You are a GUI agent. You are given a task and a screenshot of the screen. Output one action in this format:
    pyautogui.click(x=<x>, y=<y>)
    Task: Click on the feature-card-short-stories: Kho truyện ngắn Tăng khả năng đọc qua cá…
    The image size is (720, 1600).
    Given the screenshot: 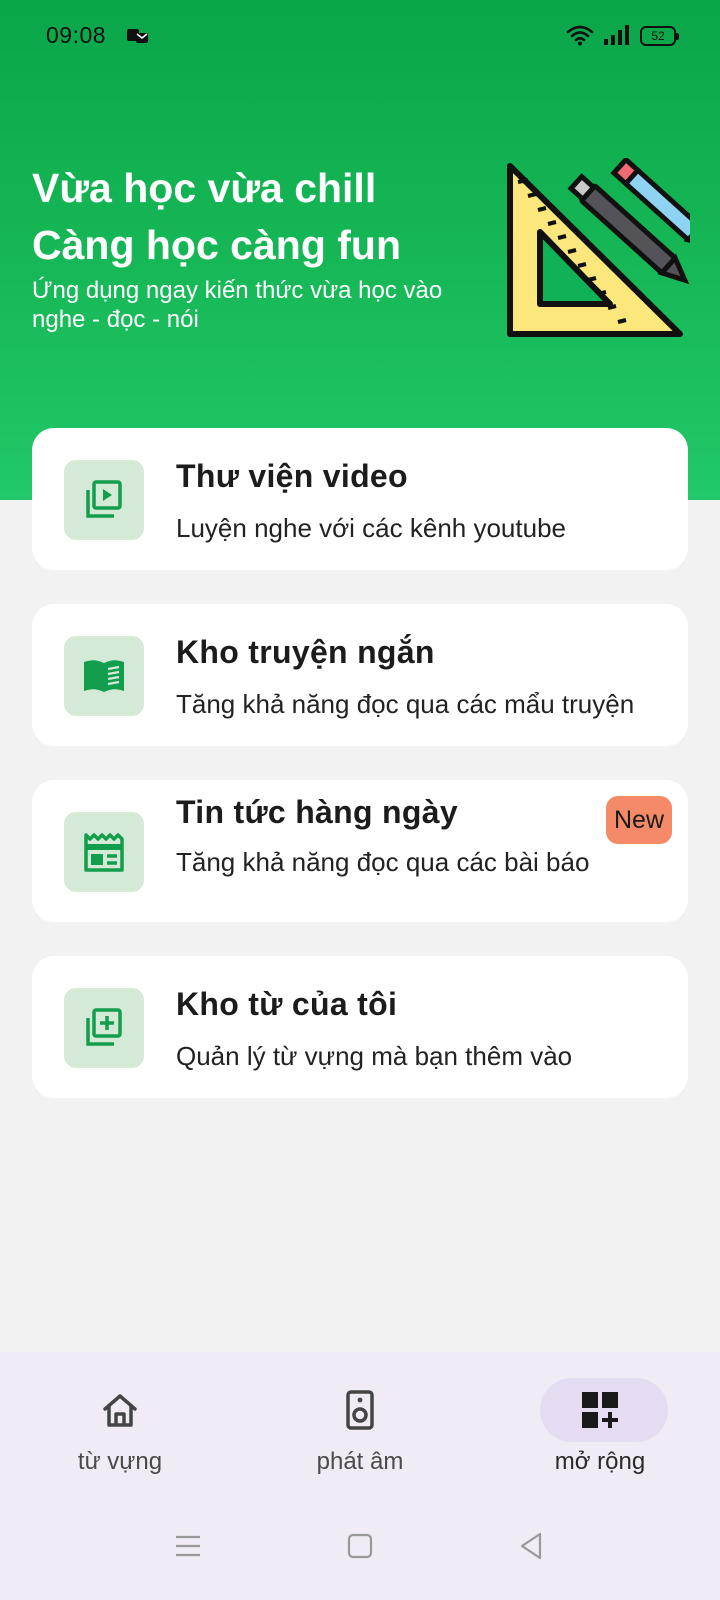 What is the action you would take?
    pyautogui.click(x=360, y=675)
    